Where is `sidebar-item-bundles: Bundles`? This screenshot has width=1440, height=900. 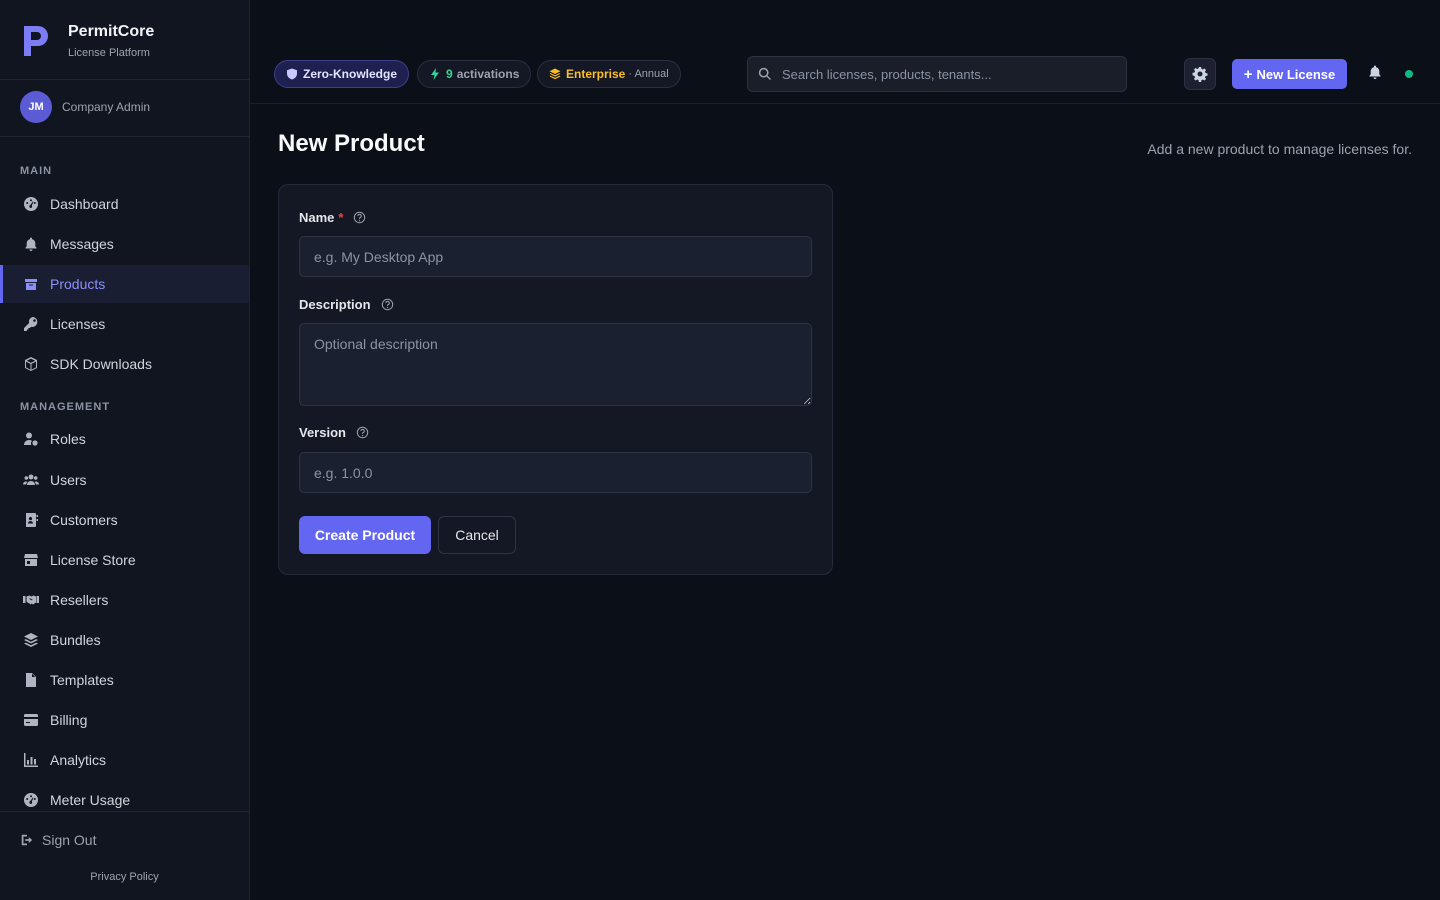 sidebar-item-bundles: Bundles is located at coordinates (124, 640).